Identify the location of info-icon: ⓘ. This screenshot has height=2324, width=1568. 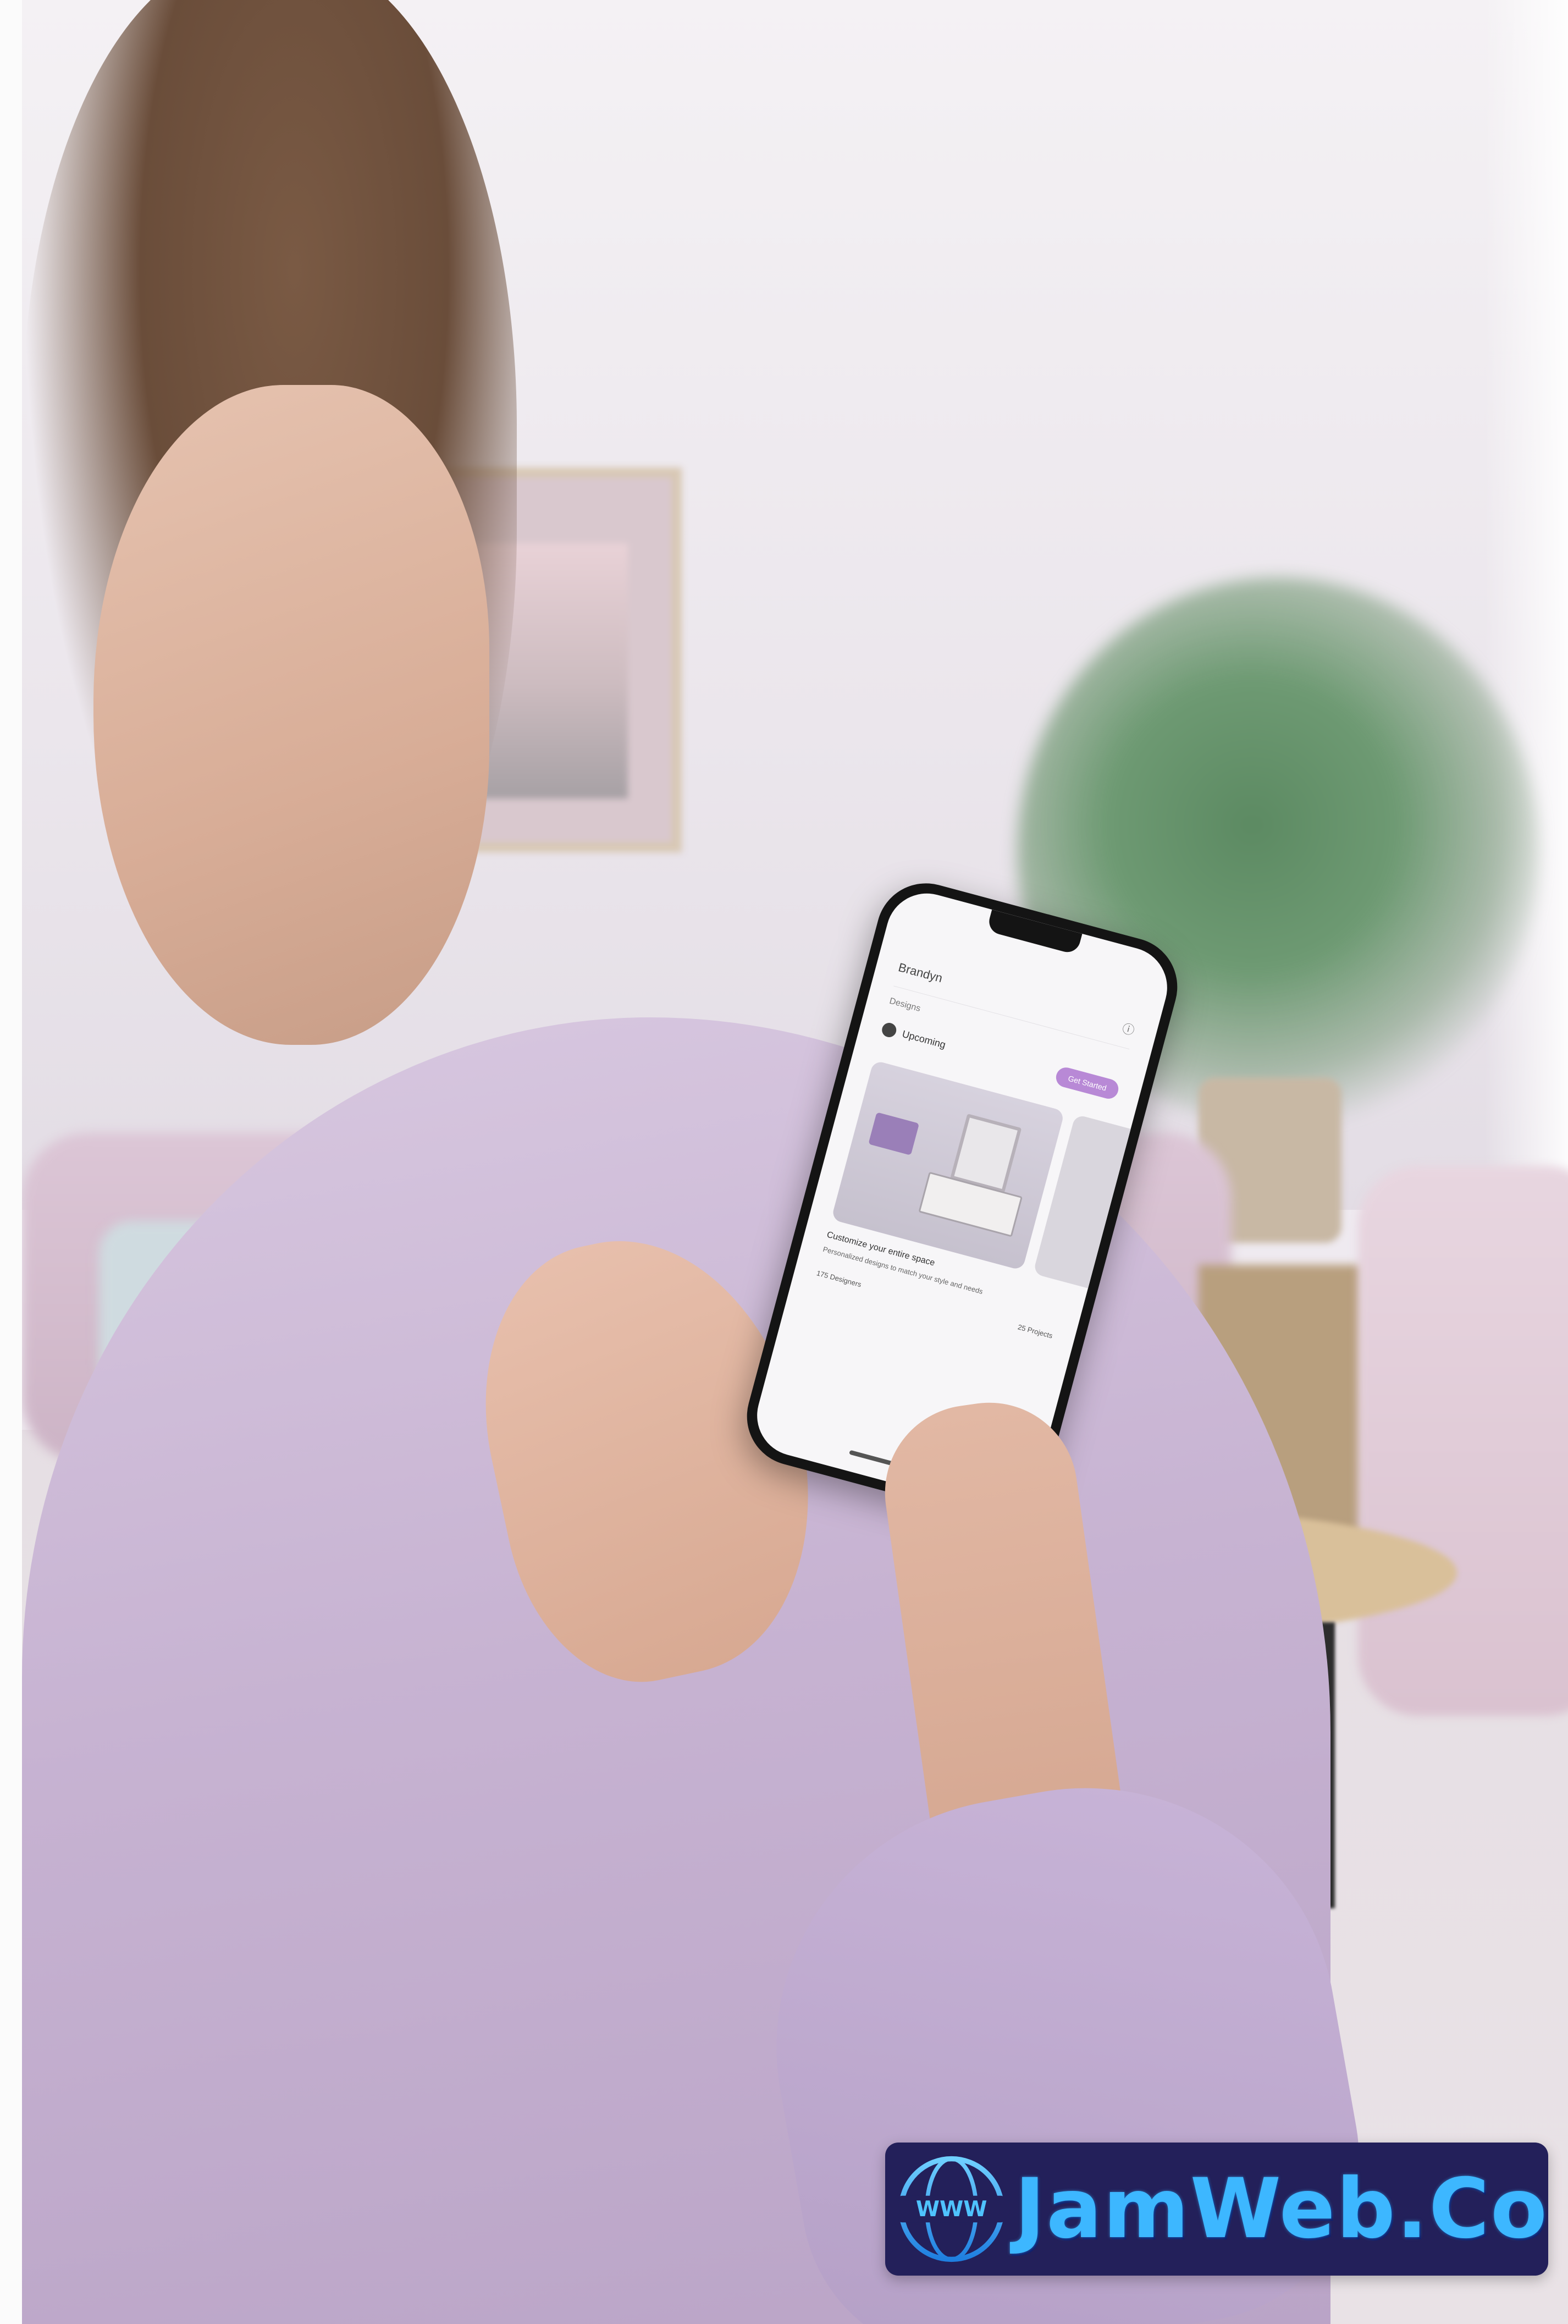
(1128, 1028).